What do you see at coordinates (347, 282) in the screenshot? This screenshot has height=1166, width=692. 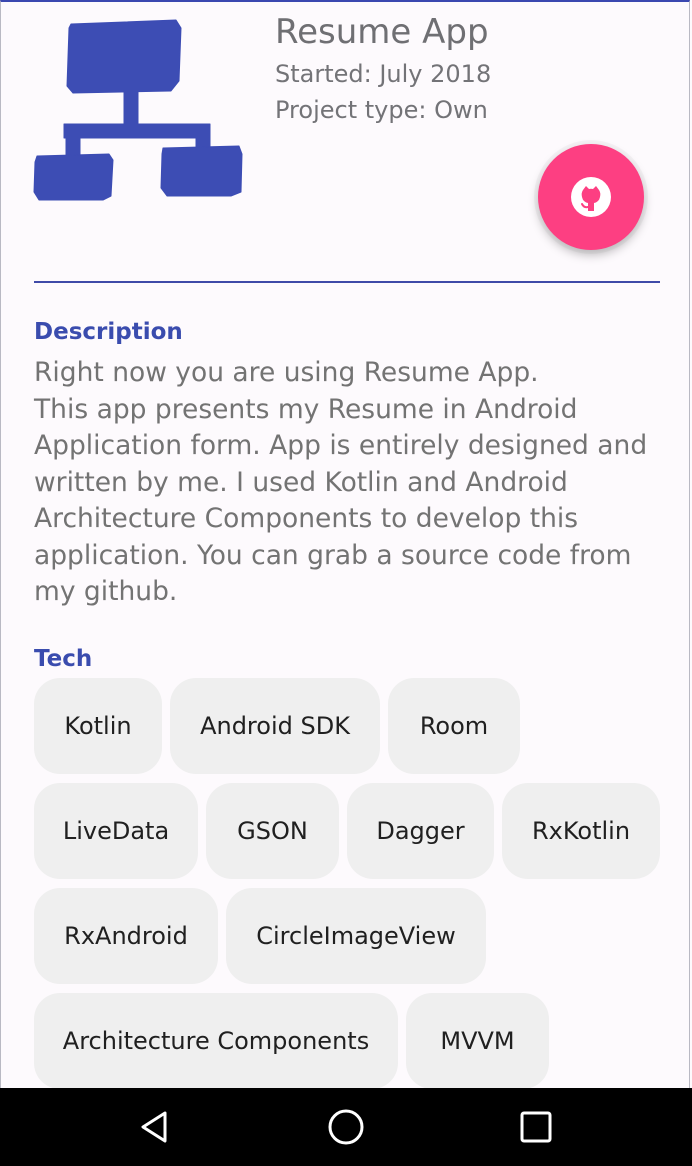 I see `header-divider` at bounding box center [347, 282].